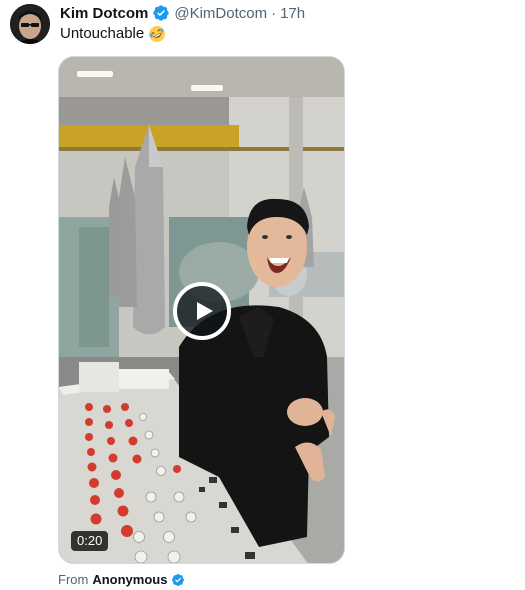 Image resolution: width=525 pixels, height=590 pixels. Describe the element at coordinates (157, 34) in the screenshot. I see `rolling-on-floor-laughing-emoji-icon` at that location.